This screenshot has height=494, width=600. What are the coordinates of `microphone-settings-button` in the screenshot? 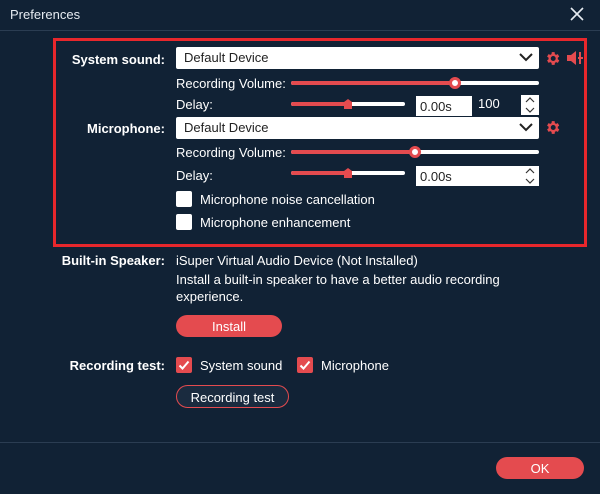 It's located at (552, 127).